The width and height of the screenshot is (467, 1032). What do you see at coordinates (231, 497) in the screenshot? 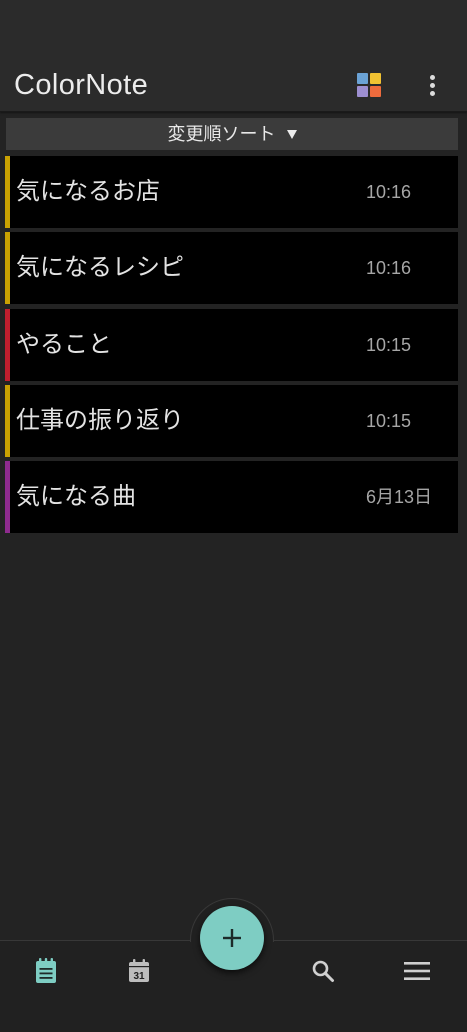
I see `note-item: 気になる曲 6月13日` at bounding box center [231, 497].